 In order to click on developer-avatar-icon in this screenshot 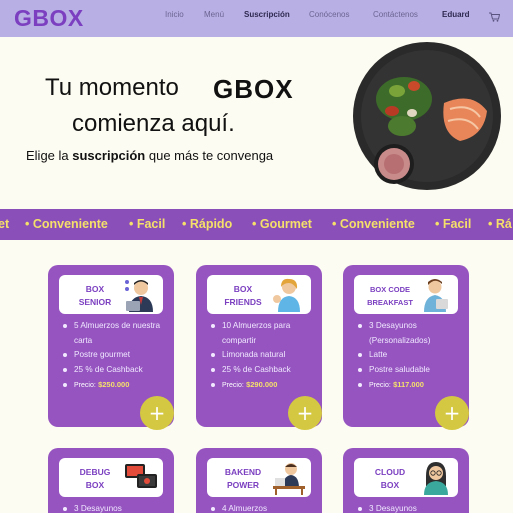, I will do `click(436, 295)`.